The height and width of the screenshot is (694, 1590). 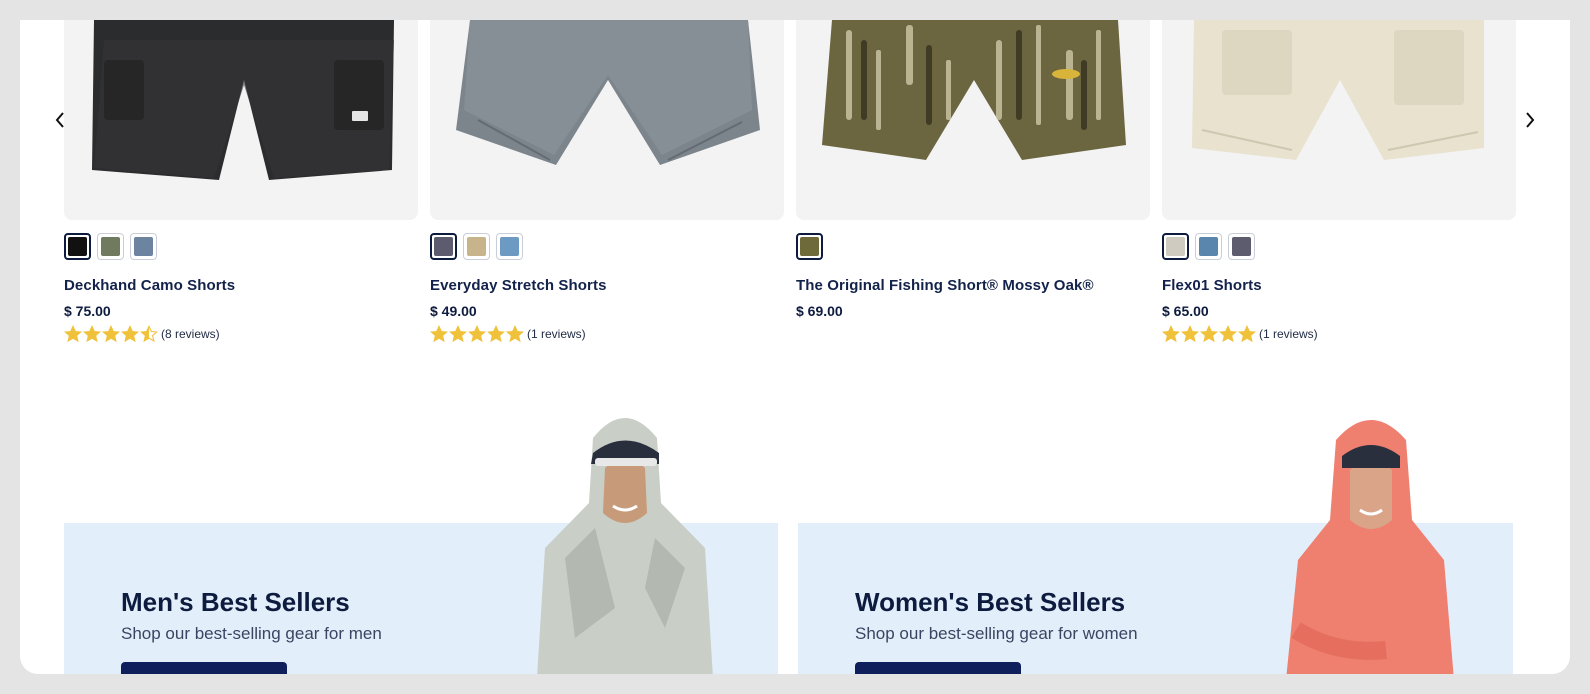 What do you see at coordinates (235, 602) in the screenshot?
I see `promo-title: Men's Best Sellers` at bounding box center [235, 602].